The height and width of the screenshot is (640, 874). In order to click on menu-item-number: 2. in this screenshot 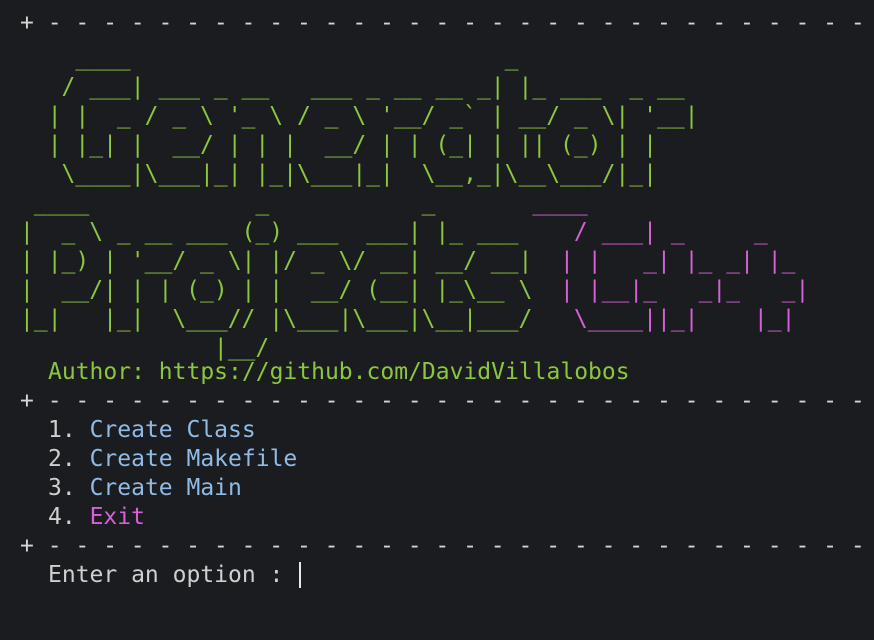, I will do `click(62, 459)`.